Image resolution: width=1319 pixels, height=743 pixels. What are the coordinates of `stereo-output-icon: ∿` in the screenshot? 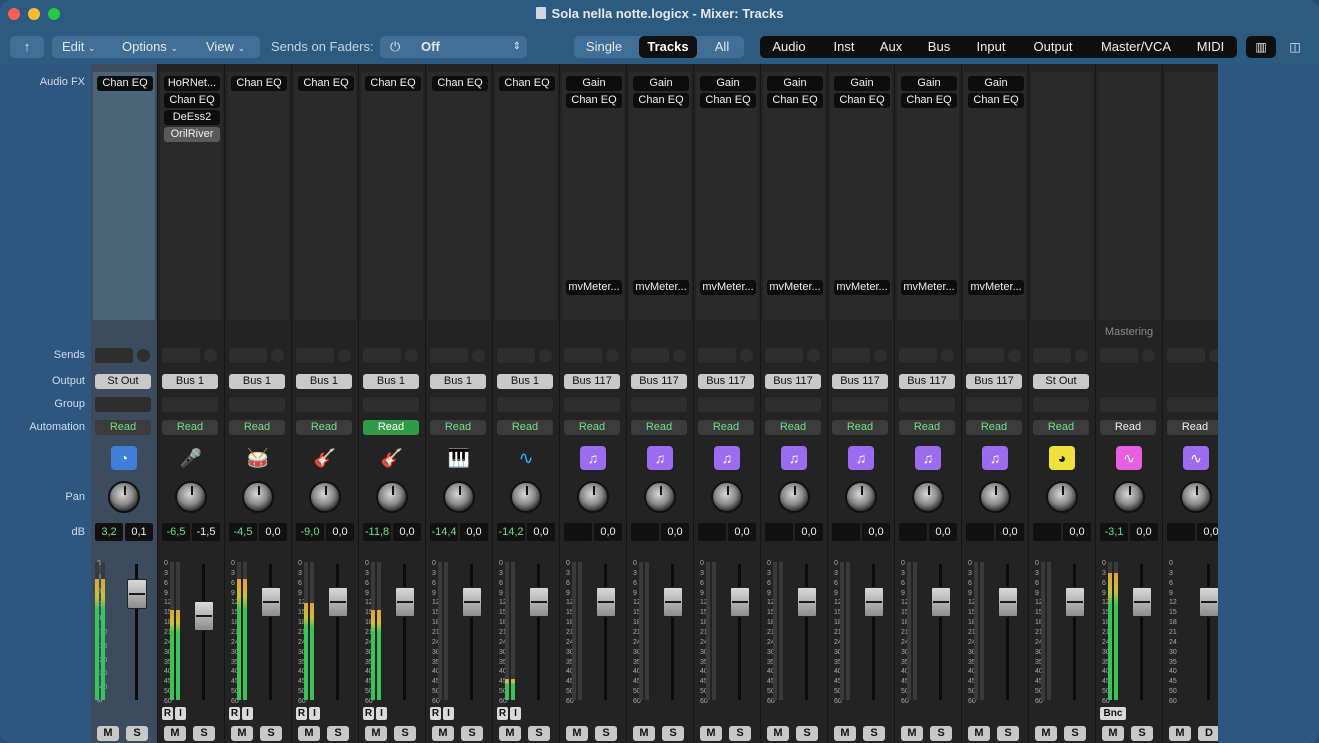 It's located at (1129, 458).